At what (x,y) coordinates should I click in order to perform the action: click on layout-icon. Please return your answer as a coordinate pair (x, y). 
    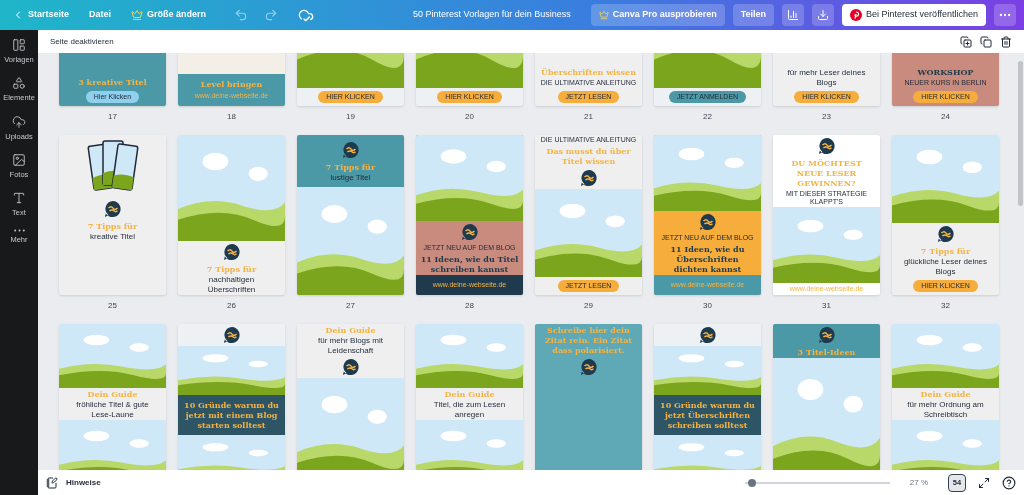
    Looking at the image, I should click on (19, 45).